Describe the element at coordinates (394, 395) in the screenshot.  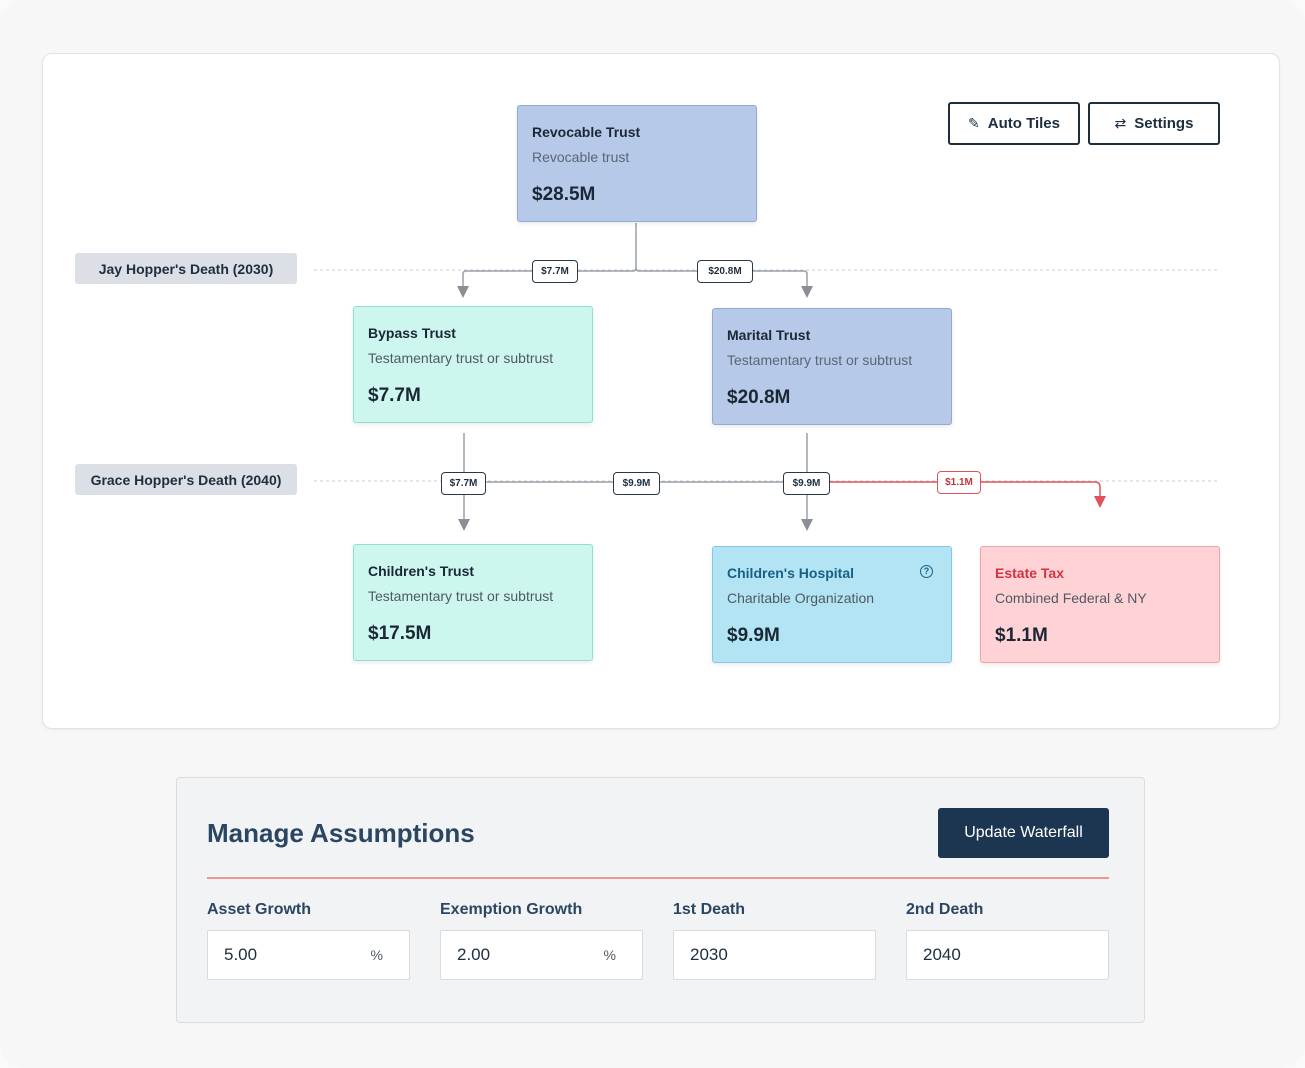
I see `node-amount: $7.7M` at that location.